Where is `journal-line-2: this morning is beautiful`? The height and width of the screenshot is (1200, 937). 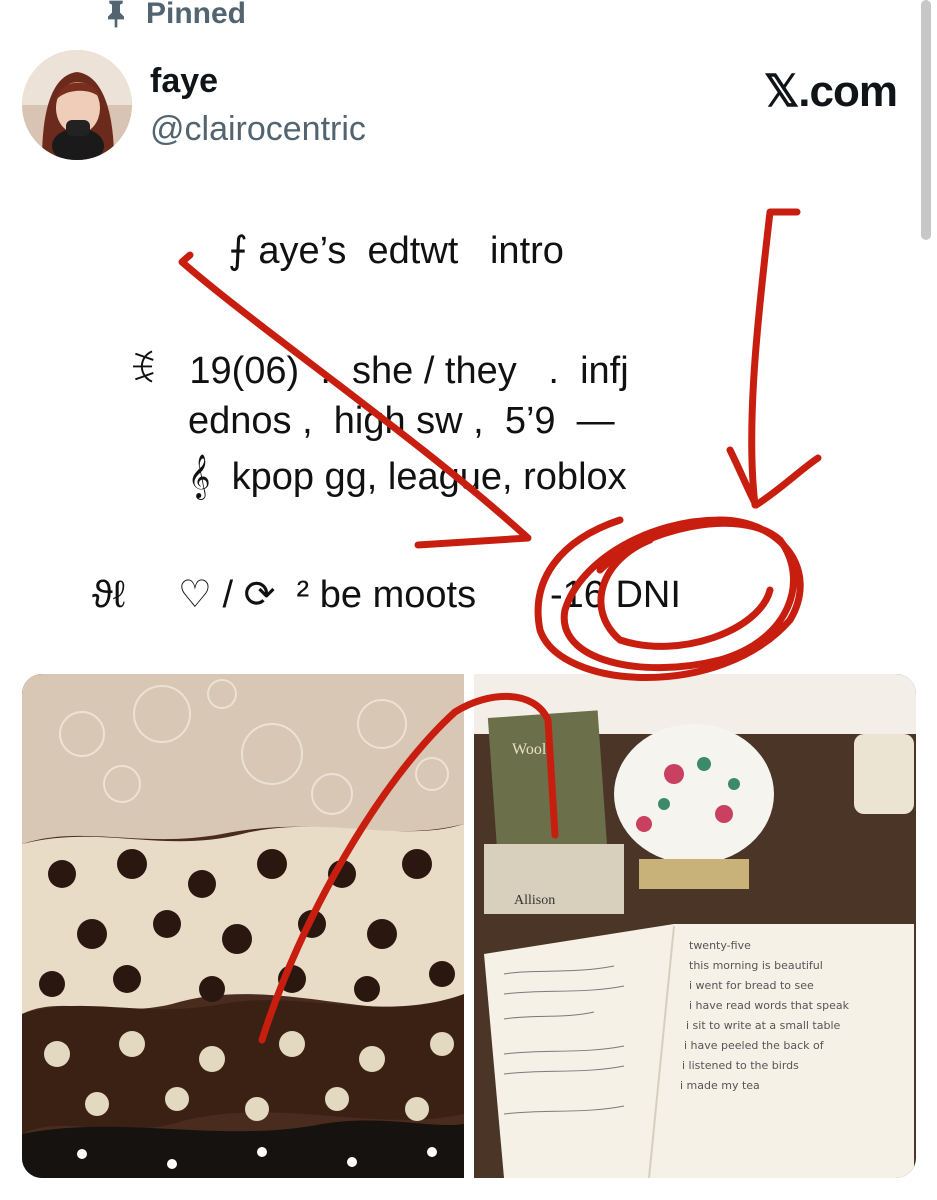 journal-line-2: this morning is beautiful is located at coordinates (756, 965).